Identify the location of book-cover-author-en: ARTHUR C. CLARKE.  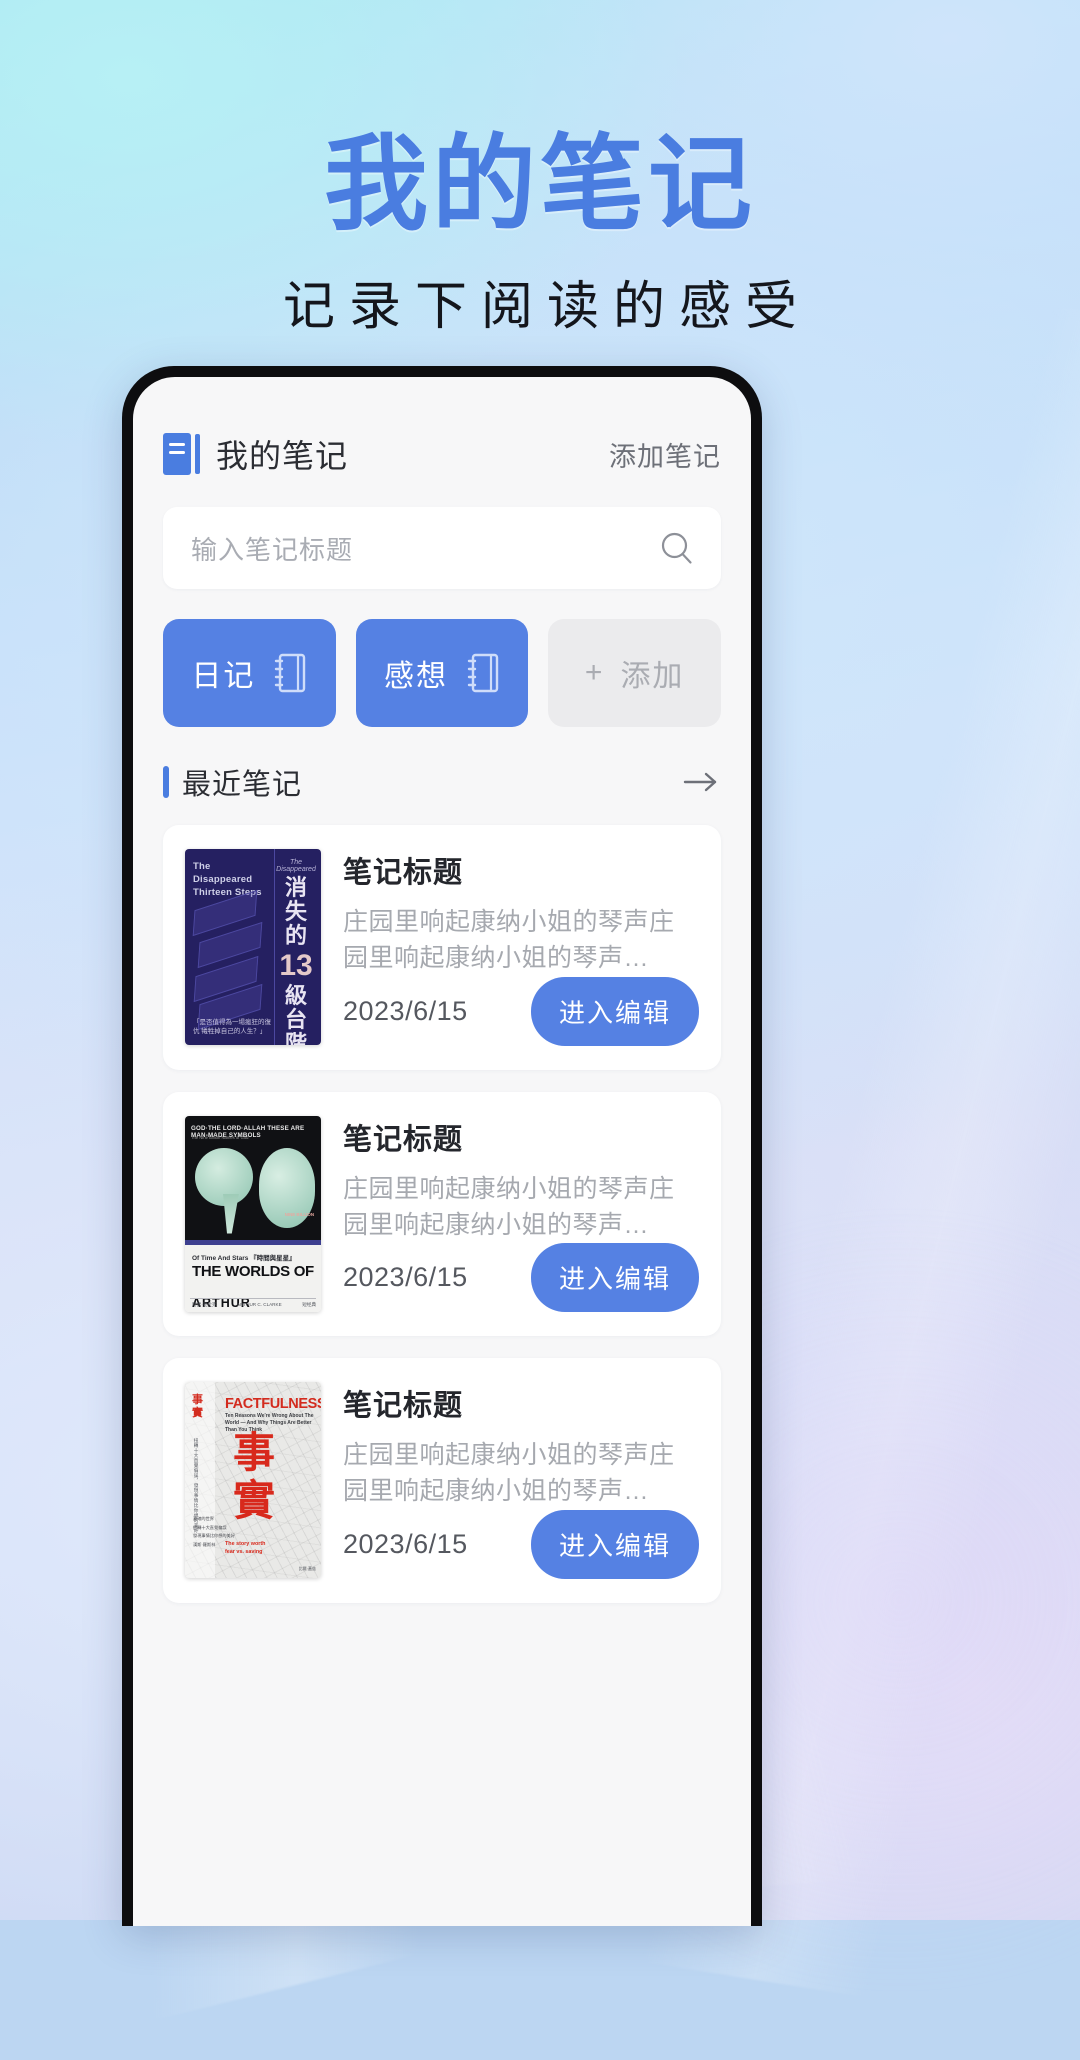
(259, 1304).